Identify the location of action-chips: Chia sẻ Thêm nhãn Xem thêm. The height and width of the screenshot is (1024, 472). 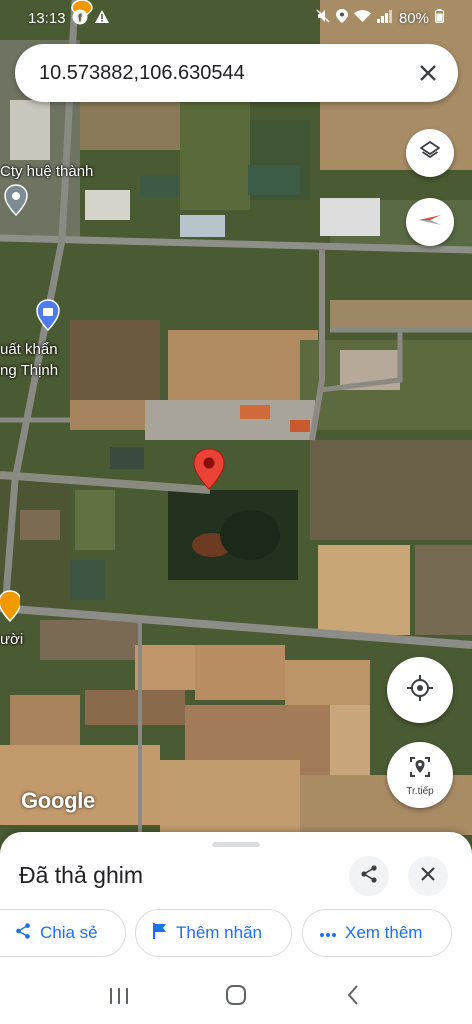
(236, 934).